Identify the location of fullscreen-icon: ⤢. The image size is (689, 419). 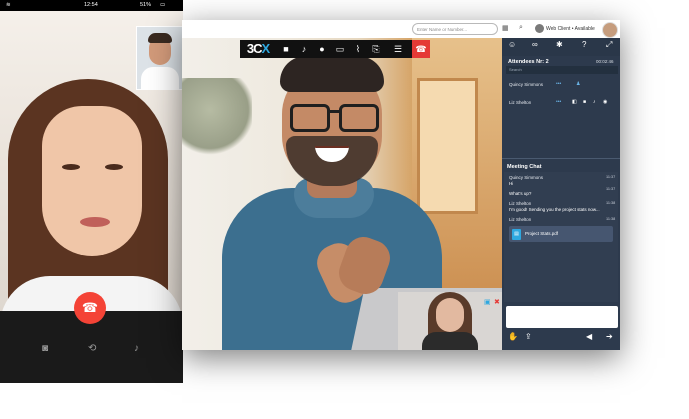
(609, 45).